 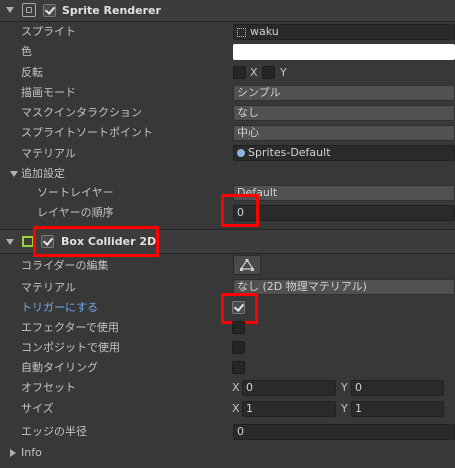 I want to click on offset-x-label: X, so click(x=236, y=387).